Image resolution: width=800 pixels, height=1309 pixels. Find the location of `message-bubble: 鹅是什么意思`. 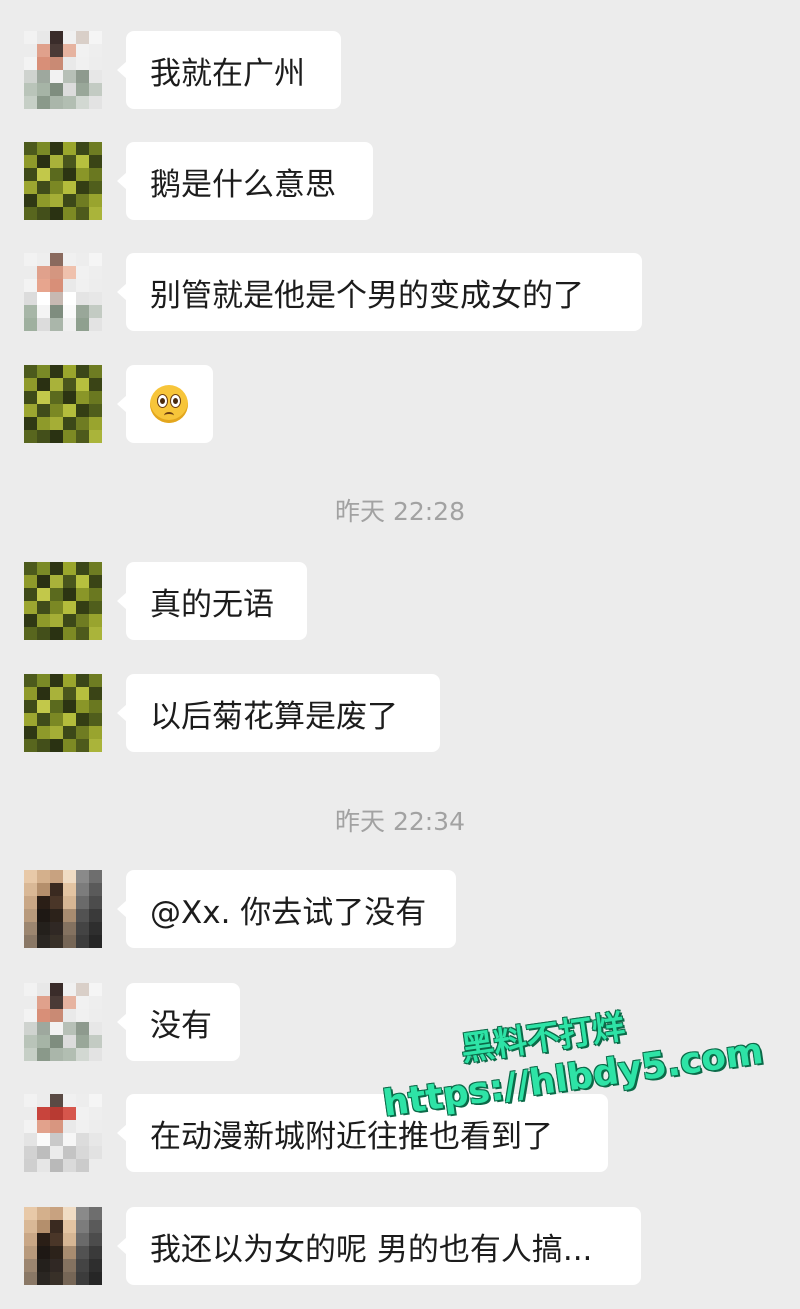

message-bubble: 鹅是什么意思 is located at coordinates (245, 181).